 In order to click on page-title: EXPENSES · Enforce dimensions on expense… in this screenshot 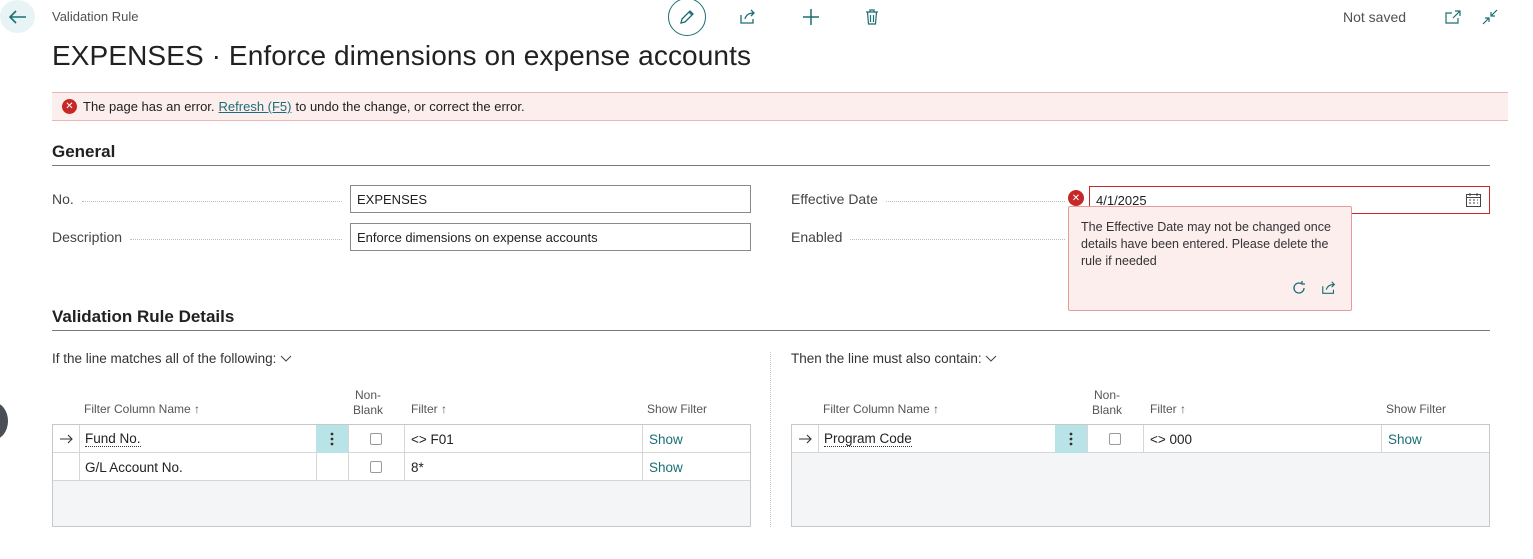, I will do `click(402, 55)`.